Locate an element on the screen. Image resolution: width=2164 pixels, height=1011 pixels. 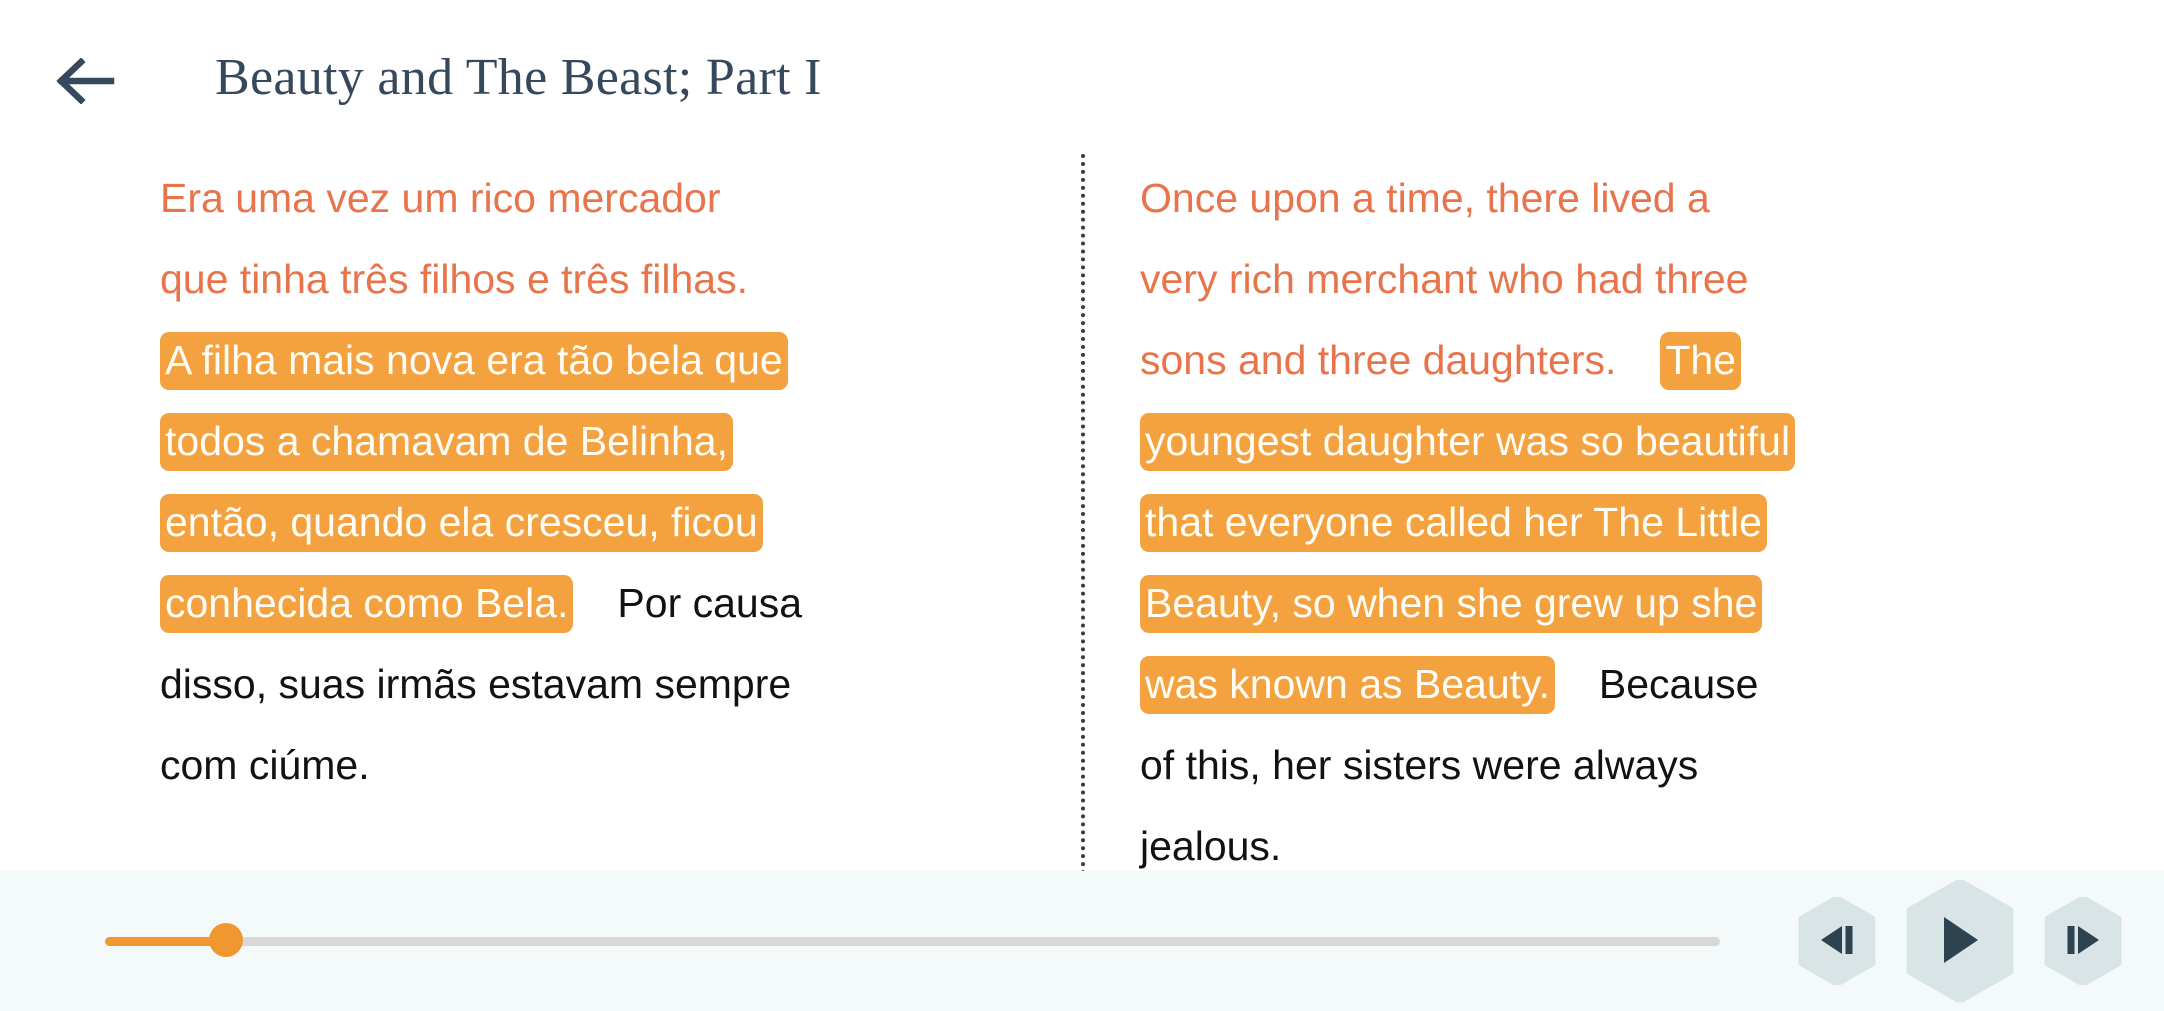
audio-player-bar is located at coordinates (1082, 941).